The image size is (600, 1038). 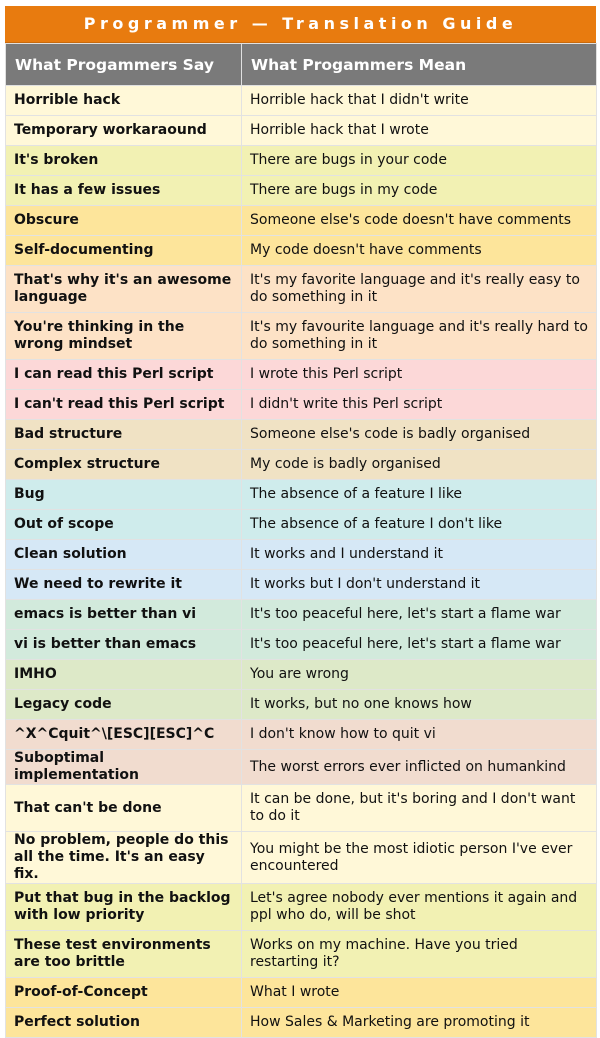 I want to click on table-header-row: What Progammers Say What Progammers Mean, so click(x=301, y=64).